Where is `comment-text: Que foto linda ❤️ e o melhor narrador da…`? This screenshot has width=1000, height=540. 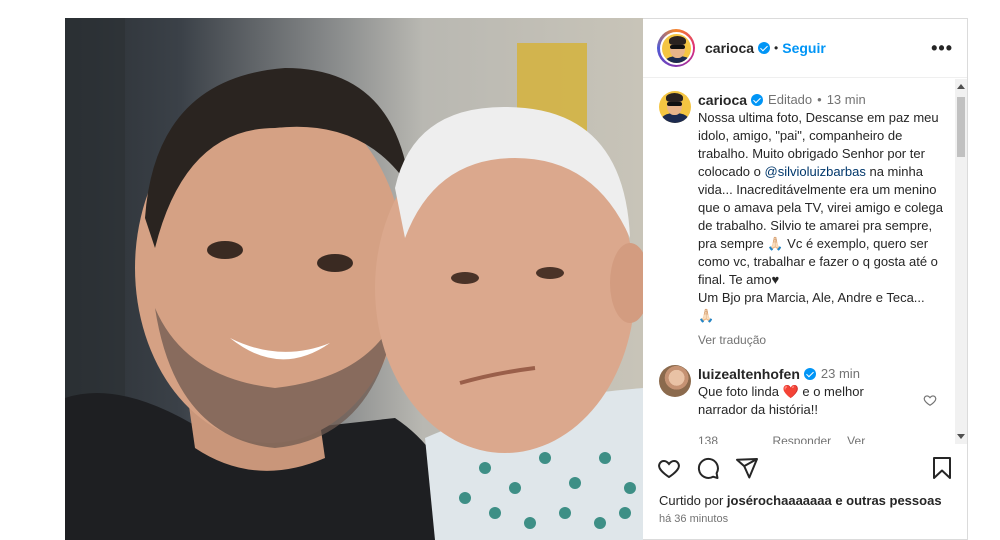 comment-text: Que foto linda ❤️ e o melhor narrador da… is located at coordinates (781, 400).